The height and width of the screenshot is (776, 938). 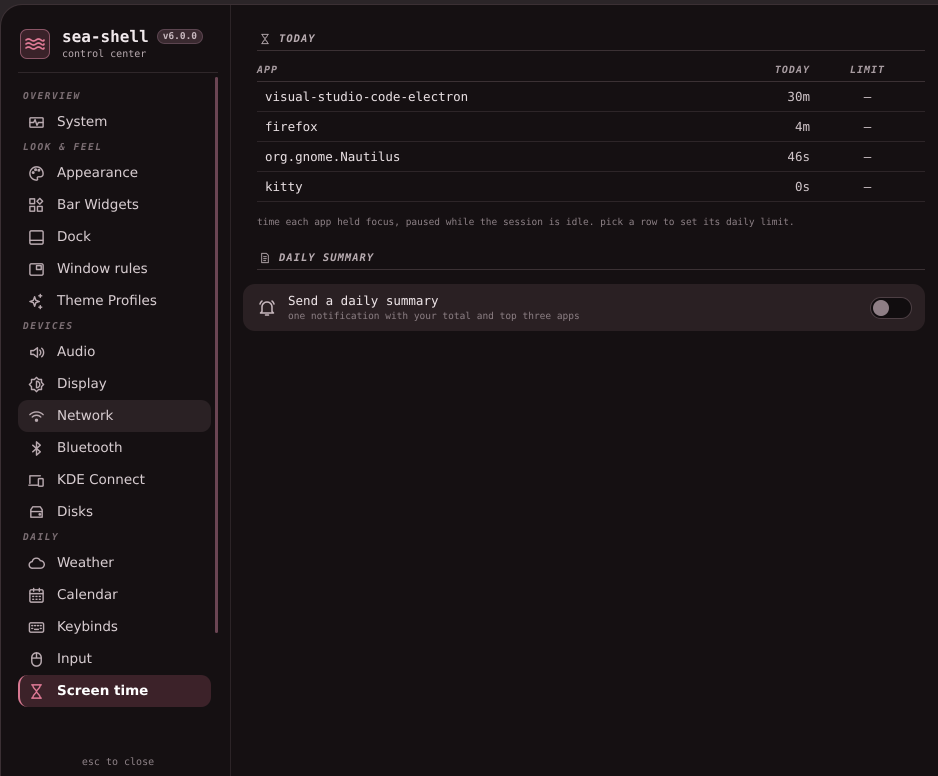 What do you see at coordinates (526, 222) in the screenshot?
I see `help-text: time each app held focus, paused while the session is idle. pick a row to set its daily limit.` at bounding box center [526, 222].